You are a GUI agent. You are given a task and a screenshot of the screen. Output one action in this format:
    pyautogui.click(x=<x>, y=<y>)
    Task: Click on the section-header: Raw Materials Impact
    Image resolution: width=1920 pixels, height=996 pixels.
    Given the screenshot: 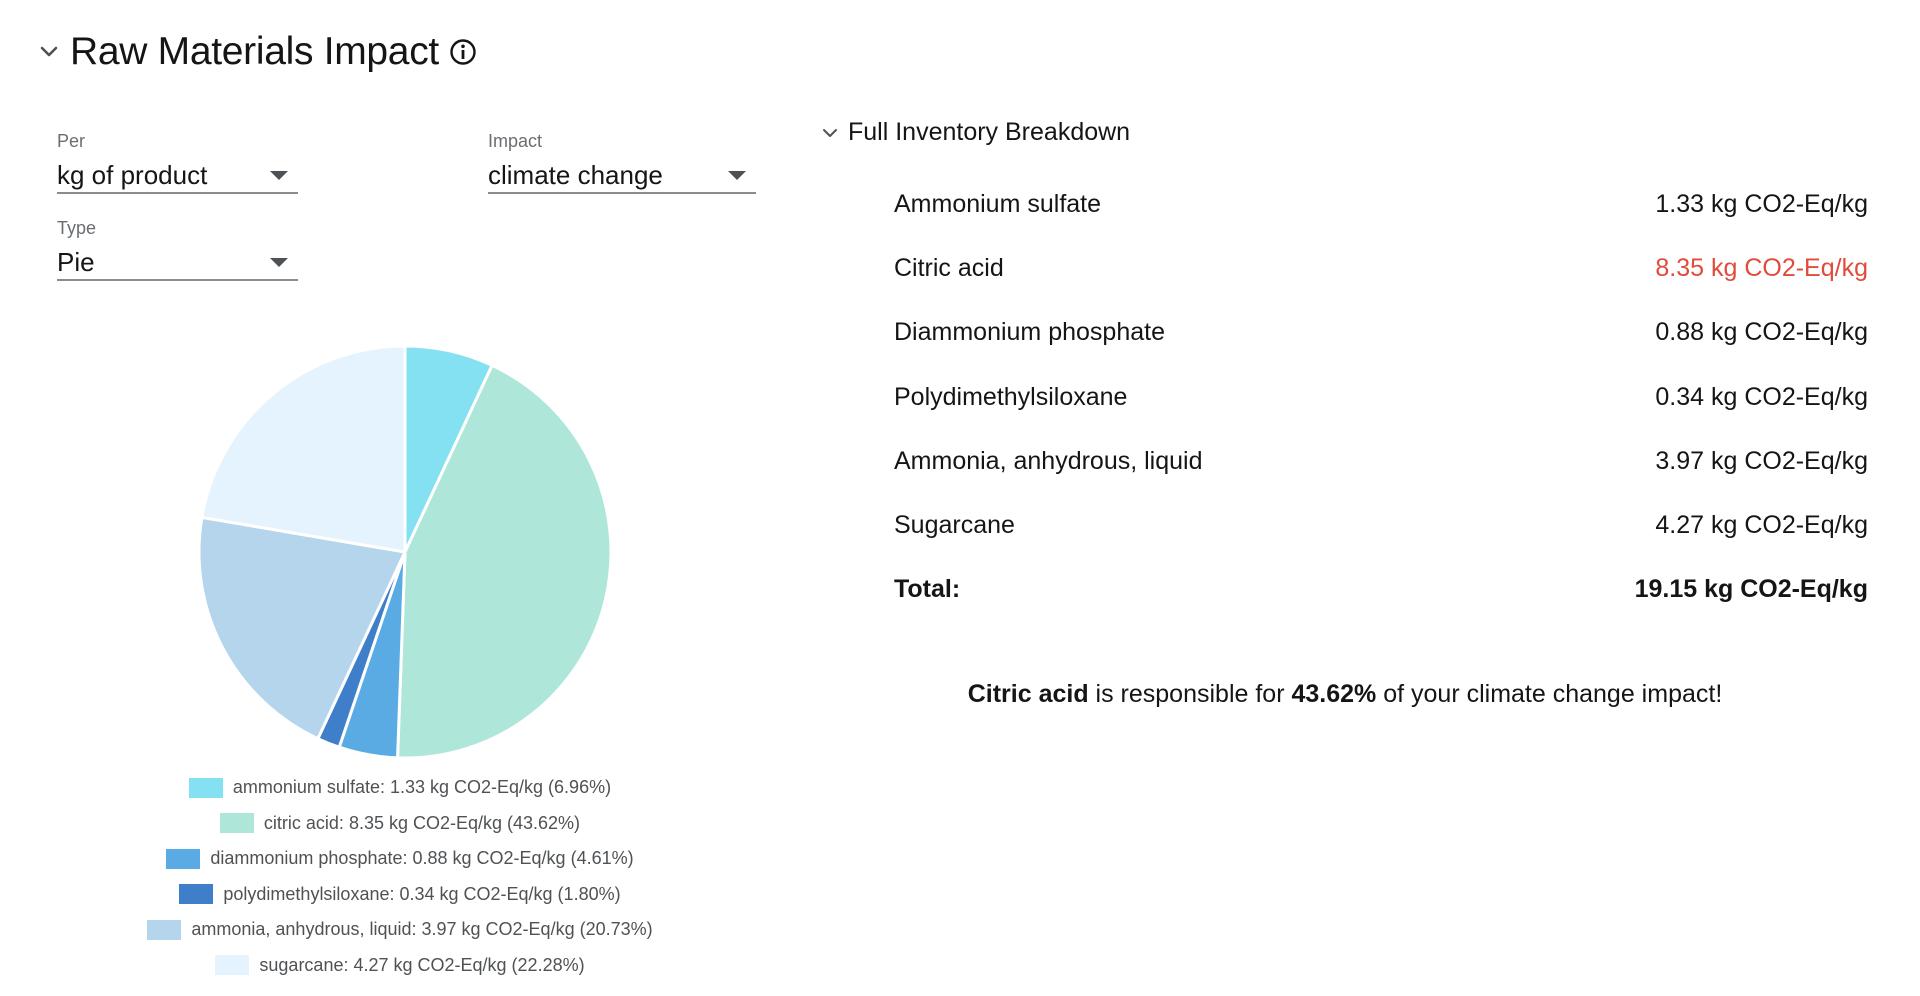 What is the action you would take?
    pyautogui.click(x=257, y=52)
    